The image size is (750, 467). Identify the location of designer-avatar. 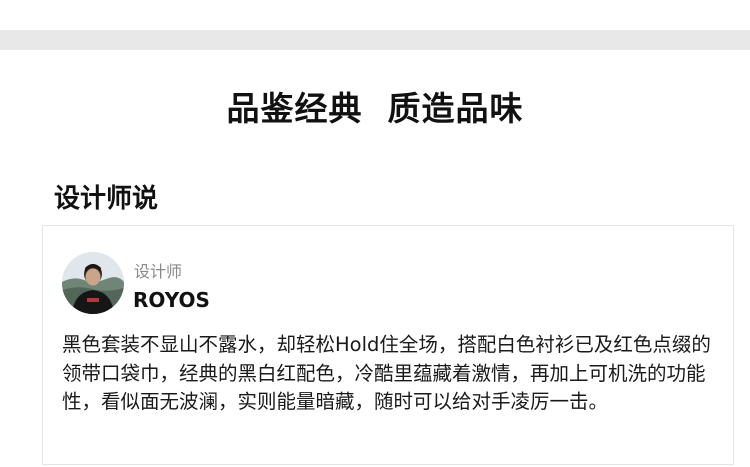
(93, 283).